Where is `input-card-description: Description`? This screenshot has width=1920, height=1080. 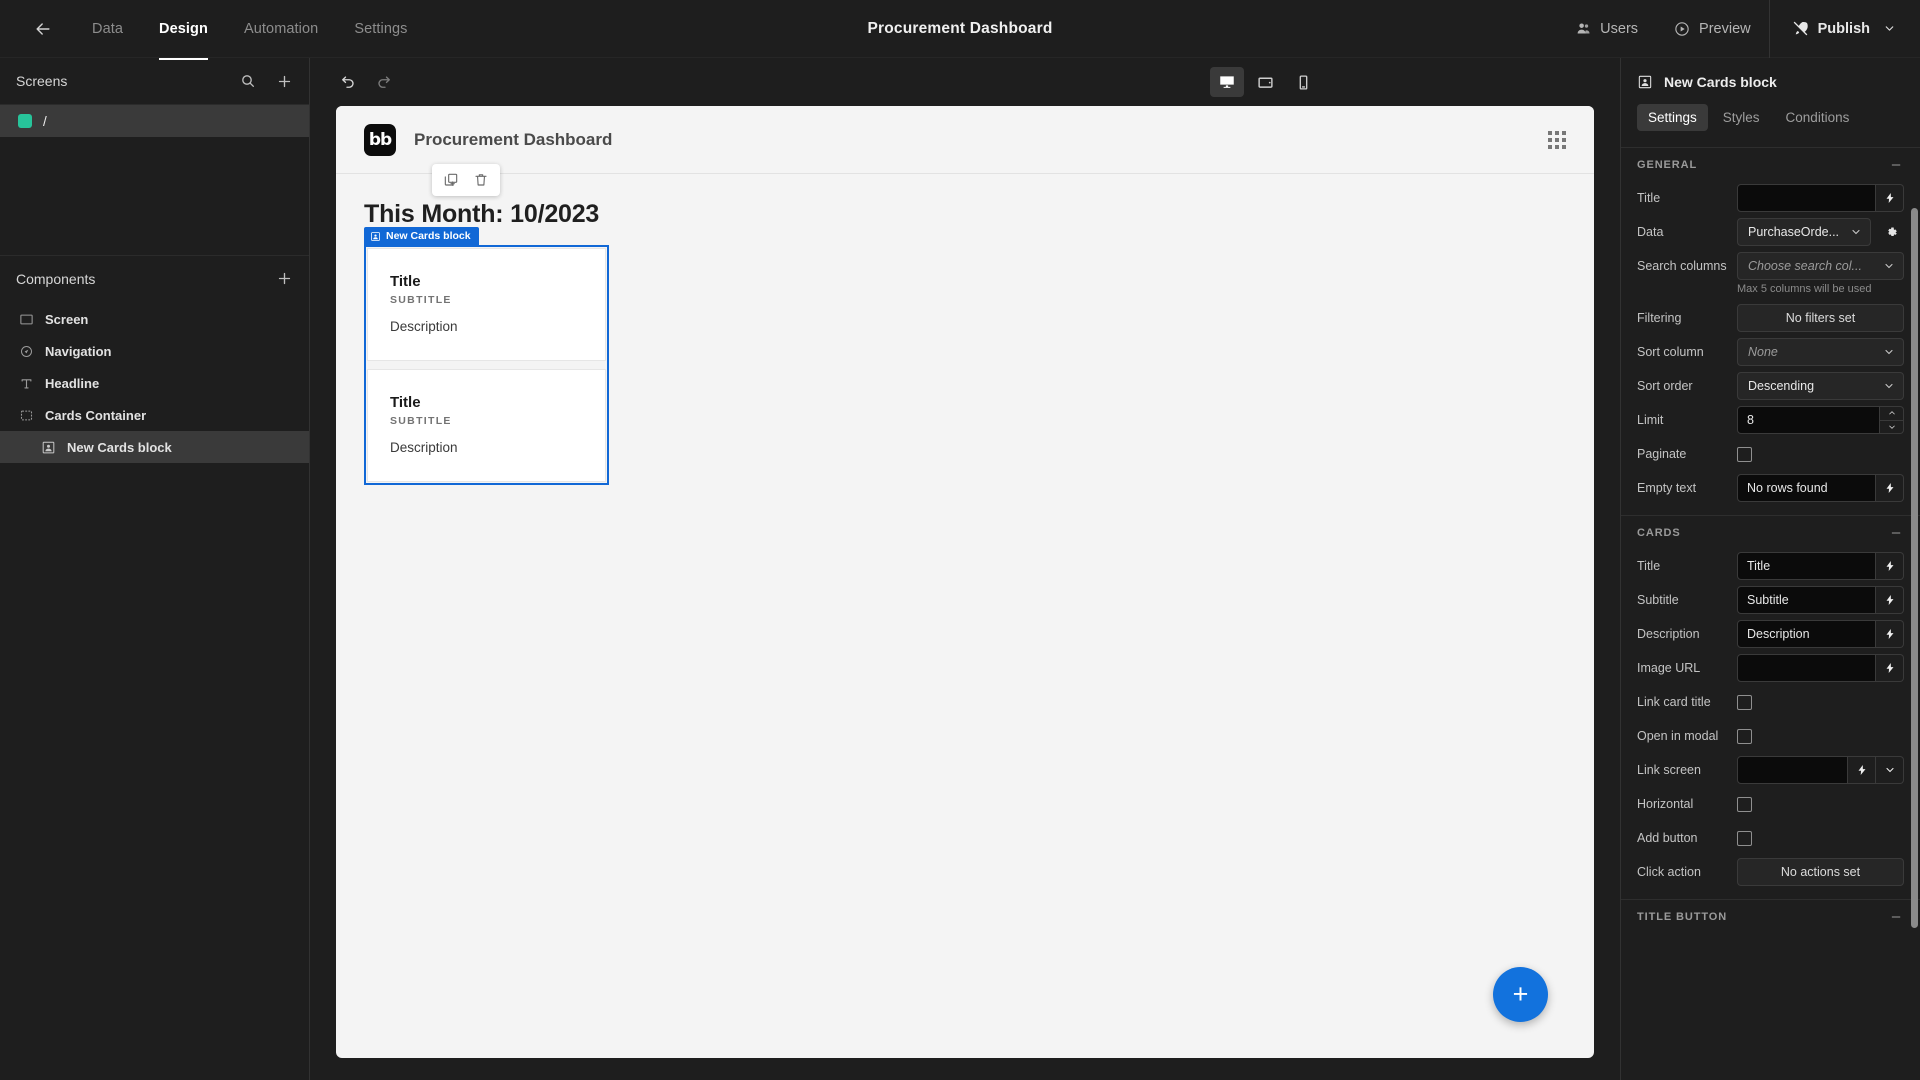
input-card-description: Description is located at coordinates (1806, 634).